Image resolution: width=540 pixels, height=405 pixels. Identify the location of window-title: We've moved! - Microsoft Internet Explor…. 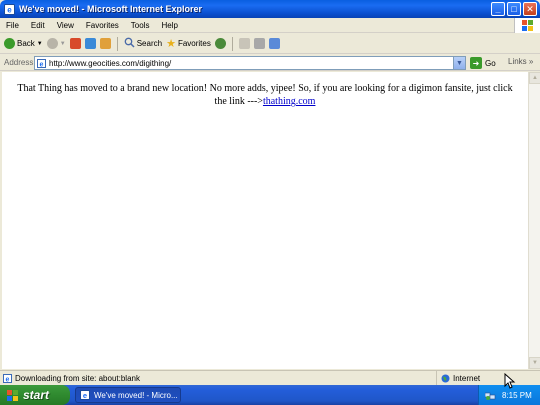
(111, 9).